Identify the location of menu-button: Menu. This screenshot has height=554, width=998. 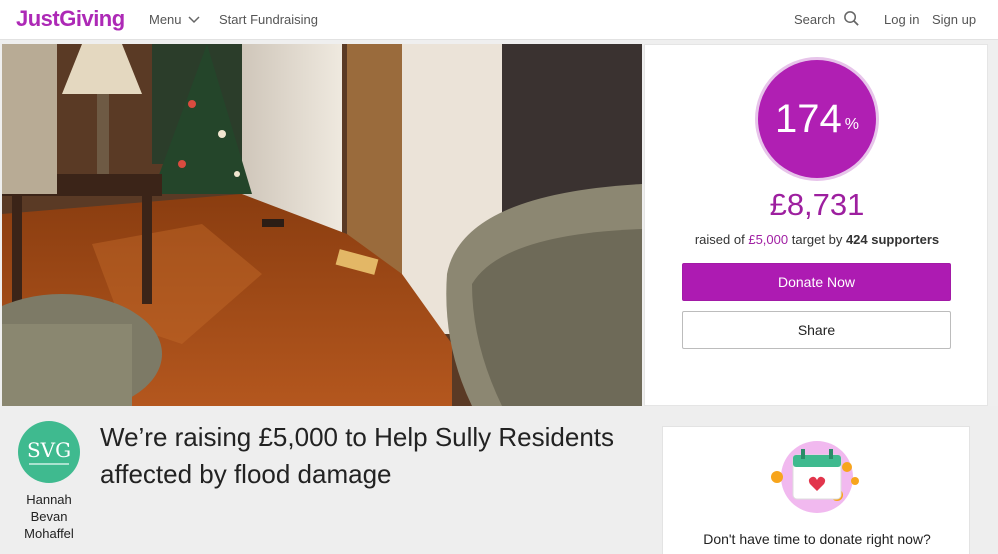
(174, 19).